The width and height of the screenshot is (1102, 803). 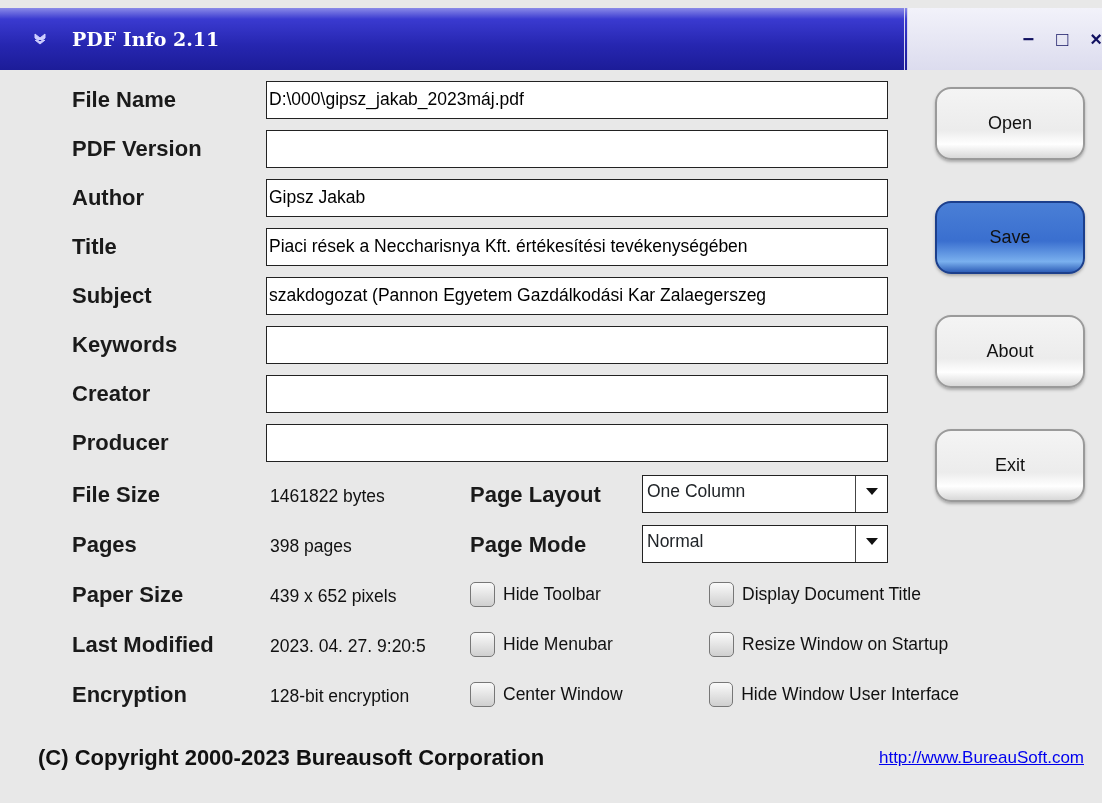 I want to click on info-value: 398 pages, so click(x=311, y=546).